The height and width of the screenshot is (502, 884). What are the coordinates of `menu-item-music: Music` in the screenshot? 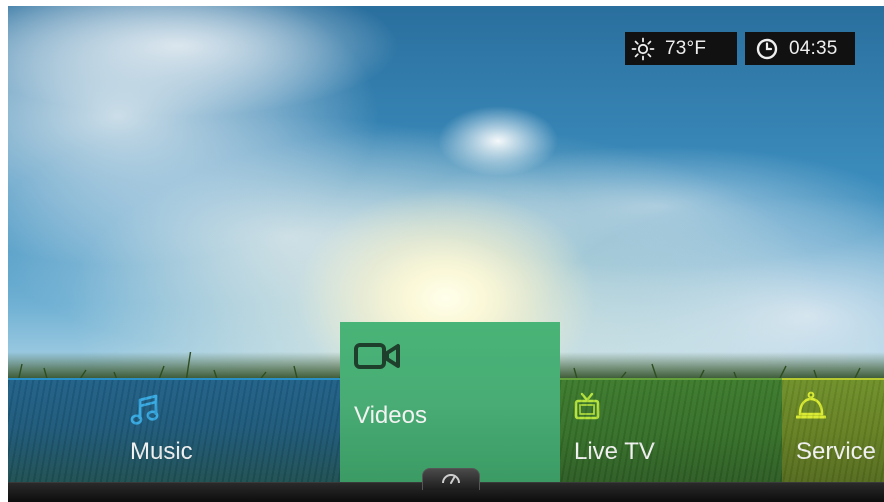 It's located at (174, 432).